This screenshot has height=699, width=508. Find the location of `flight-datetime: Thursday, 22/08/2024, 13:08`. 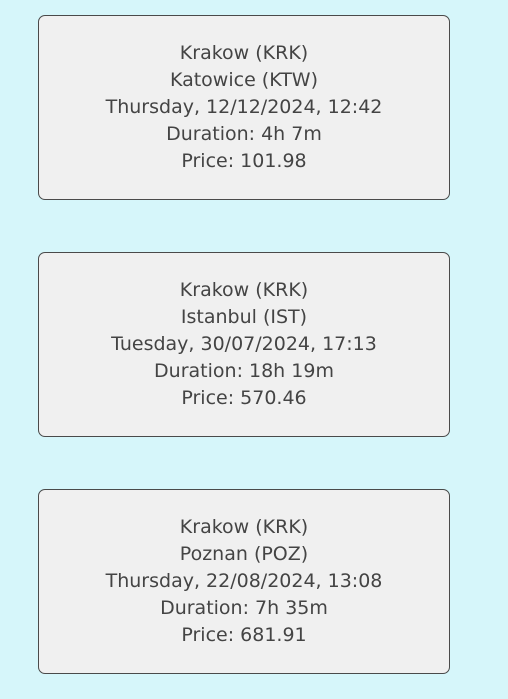

flight-datetime: Thursday, 22/08/2024, 13:08 is located at coordinates (244, 581).